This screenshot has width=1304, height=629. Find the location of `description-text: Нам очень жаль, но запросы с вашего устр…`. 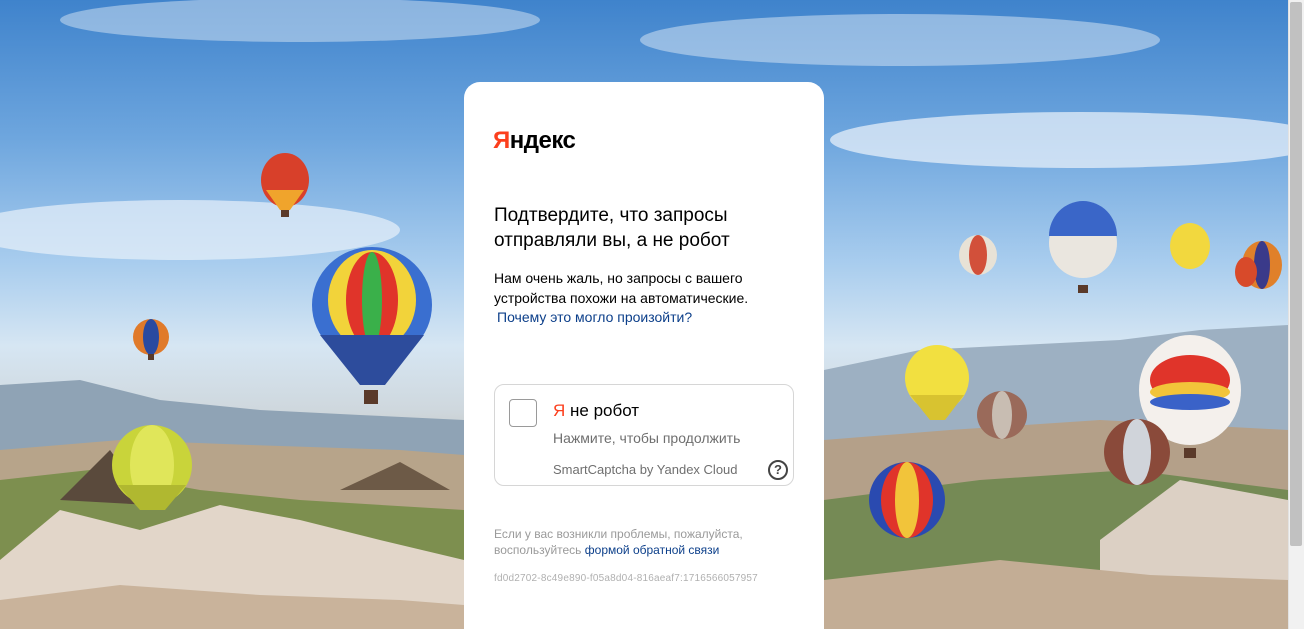

description-text: Нам очень жаль, но запросы с вашего устр… is located at coordinates (621, 288).